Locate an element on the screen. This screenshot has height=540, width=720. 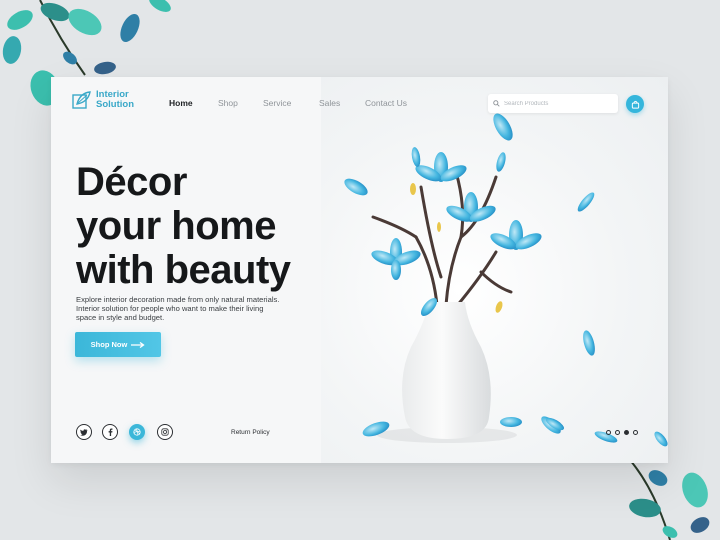
slide-pager is located at coordinates (624, 432).